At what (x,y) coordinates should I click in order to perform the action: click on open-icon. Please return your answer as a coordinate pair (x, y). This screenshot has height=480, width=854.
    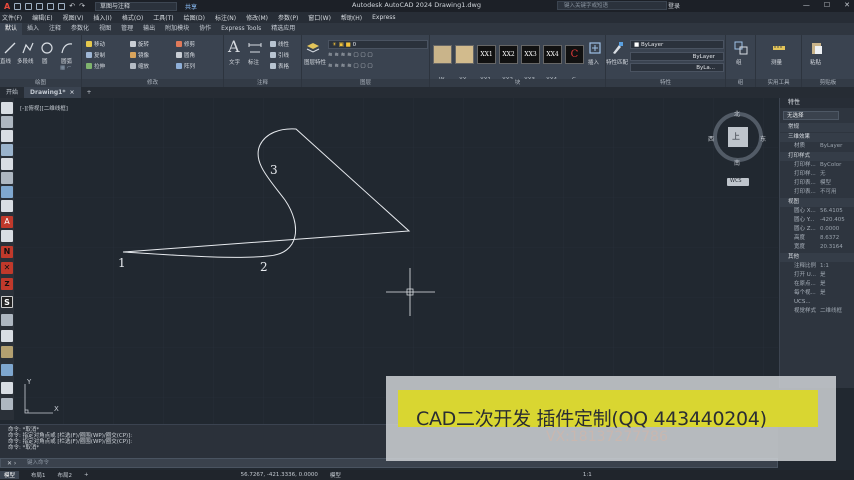
    Looking at the image, I should click on (7, 122).